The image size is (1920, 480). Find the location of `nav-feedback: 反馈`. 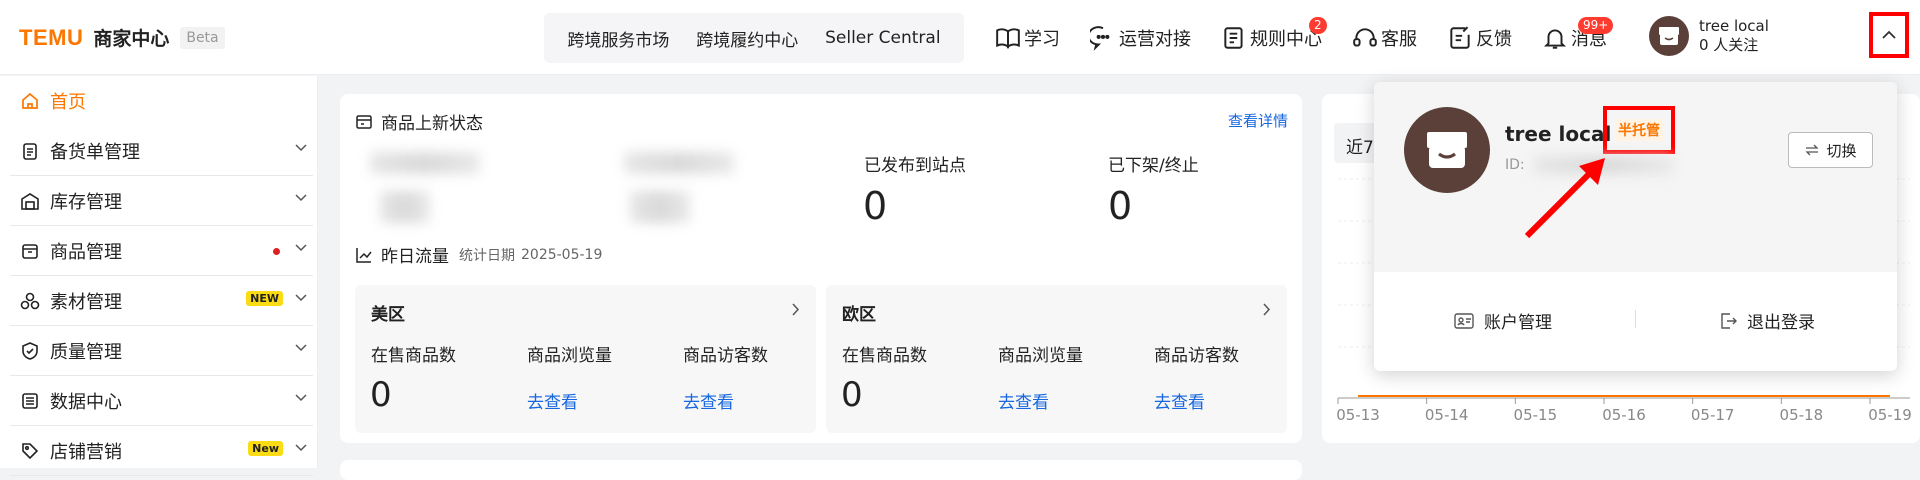

nav-feedback: 反馈 is located at coordinates (1479, 38).